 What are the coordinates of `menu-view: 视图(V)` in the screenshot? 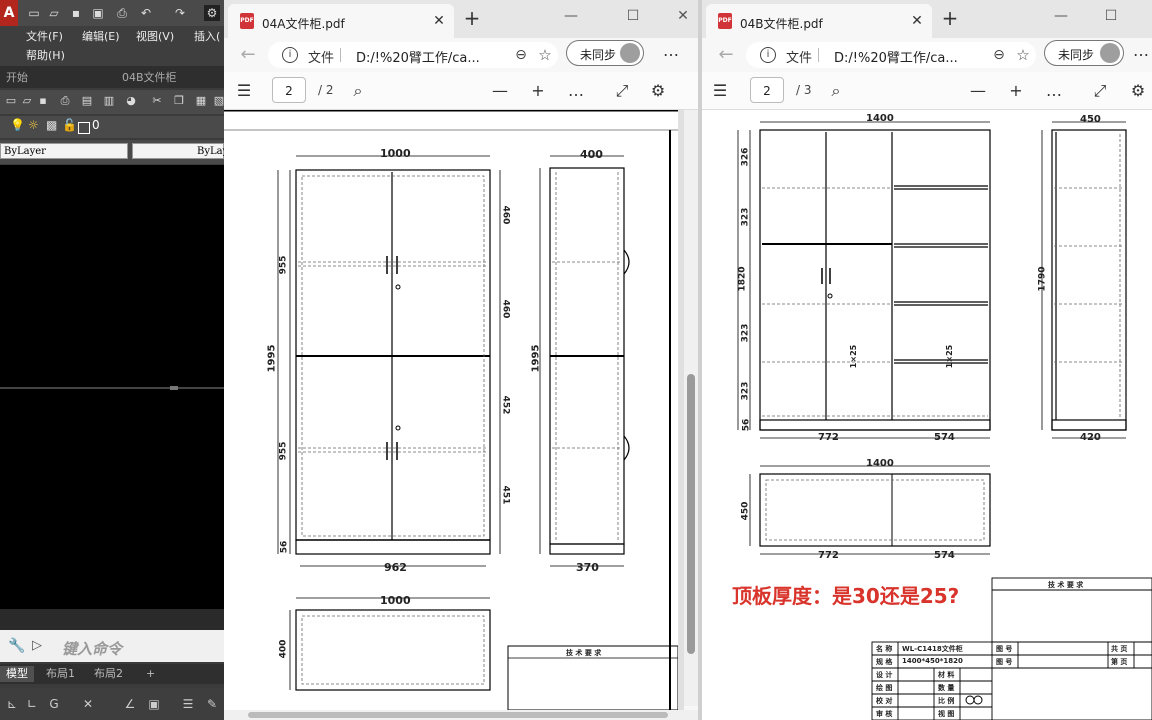 It's located at (155, 36).